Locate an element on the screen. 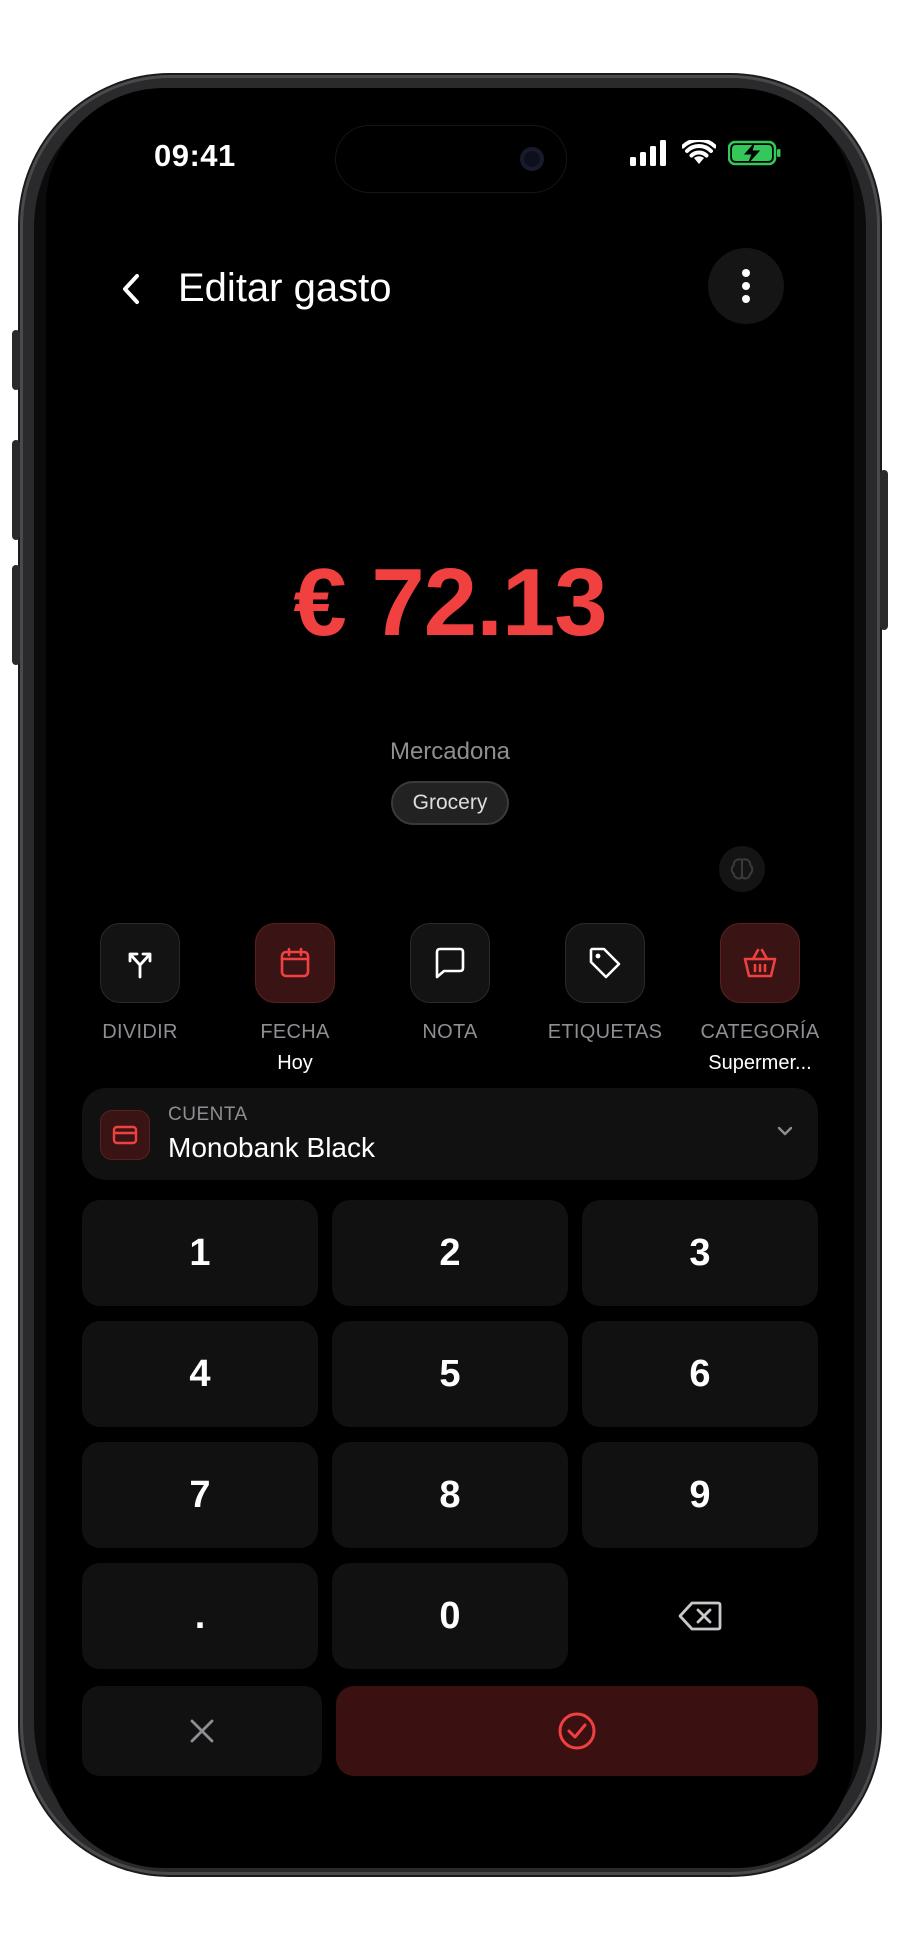  action-tags: ETIQUETAS is located at coordinates (605, 999).